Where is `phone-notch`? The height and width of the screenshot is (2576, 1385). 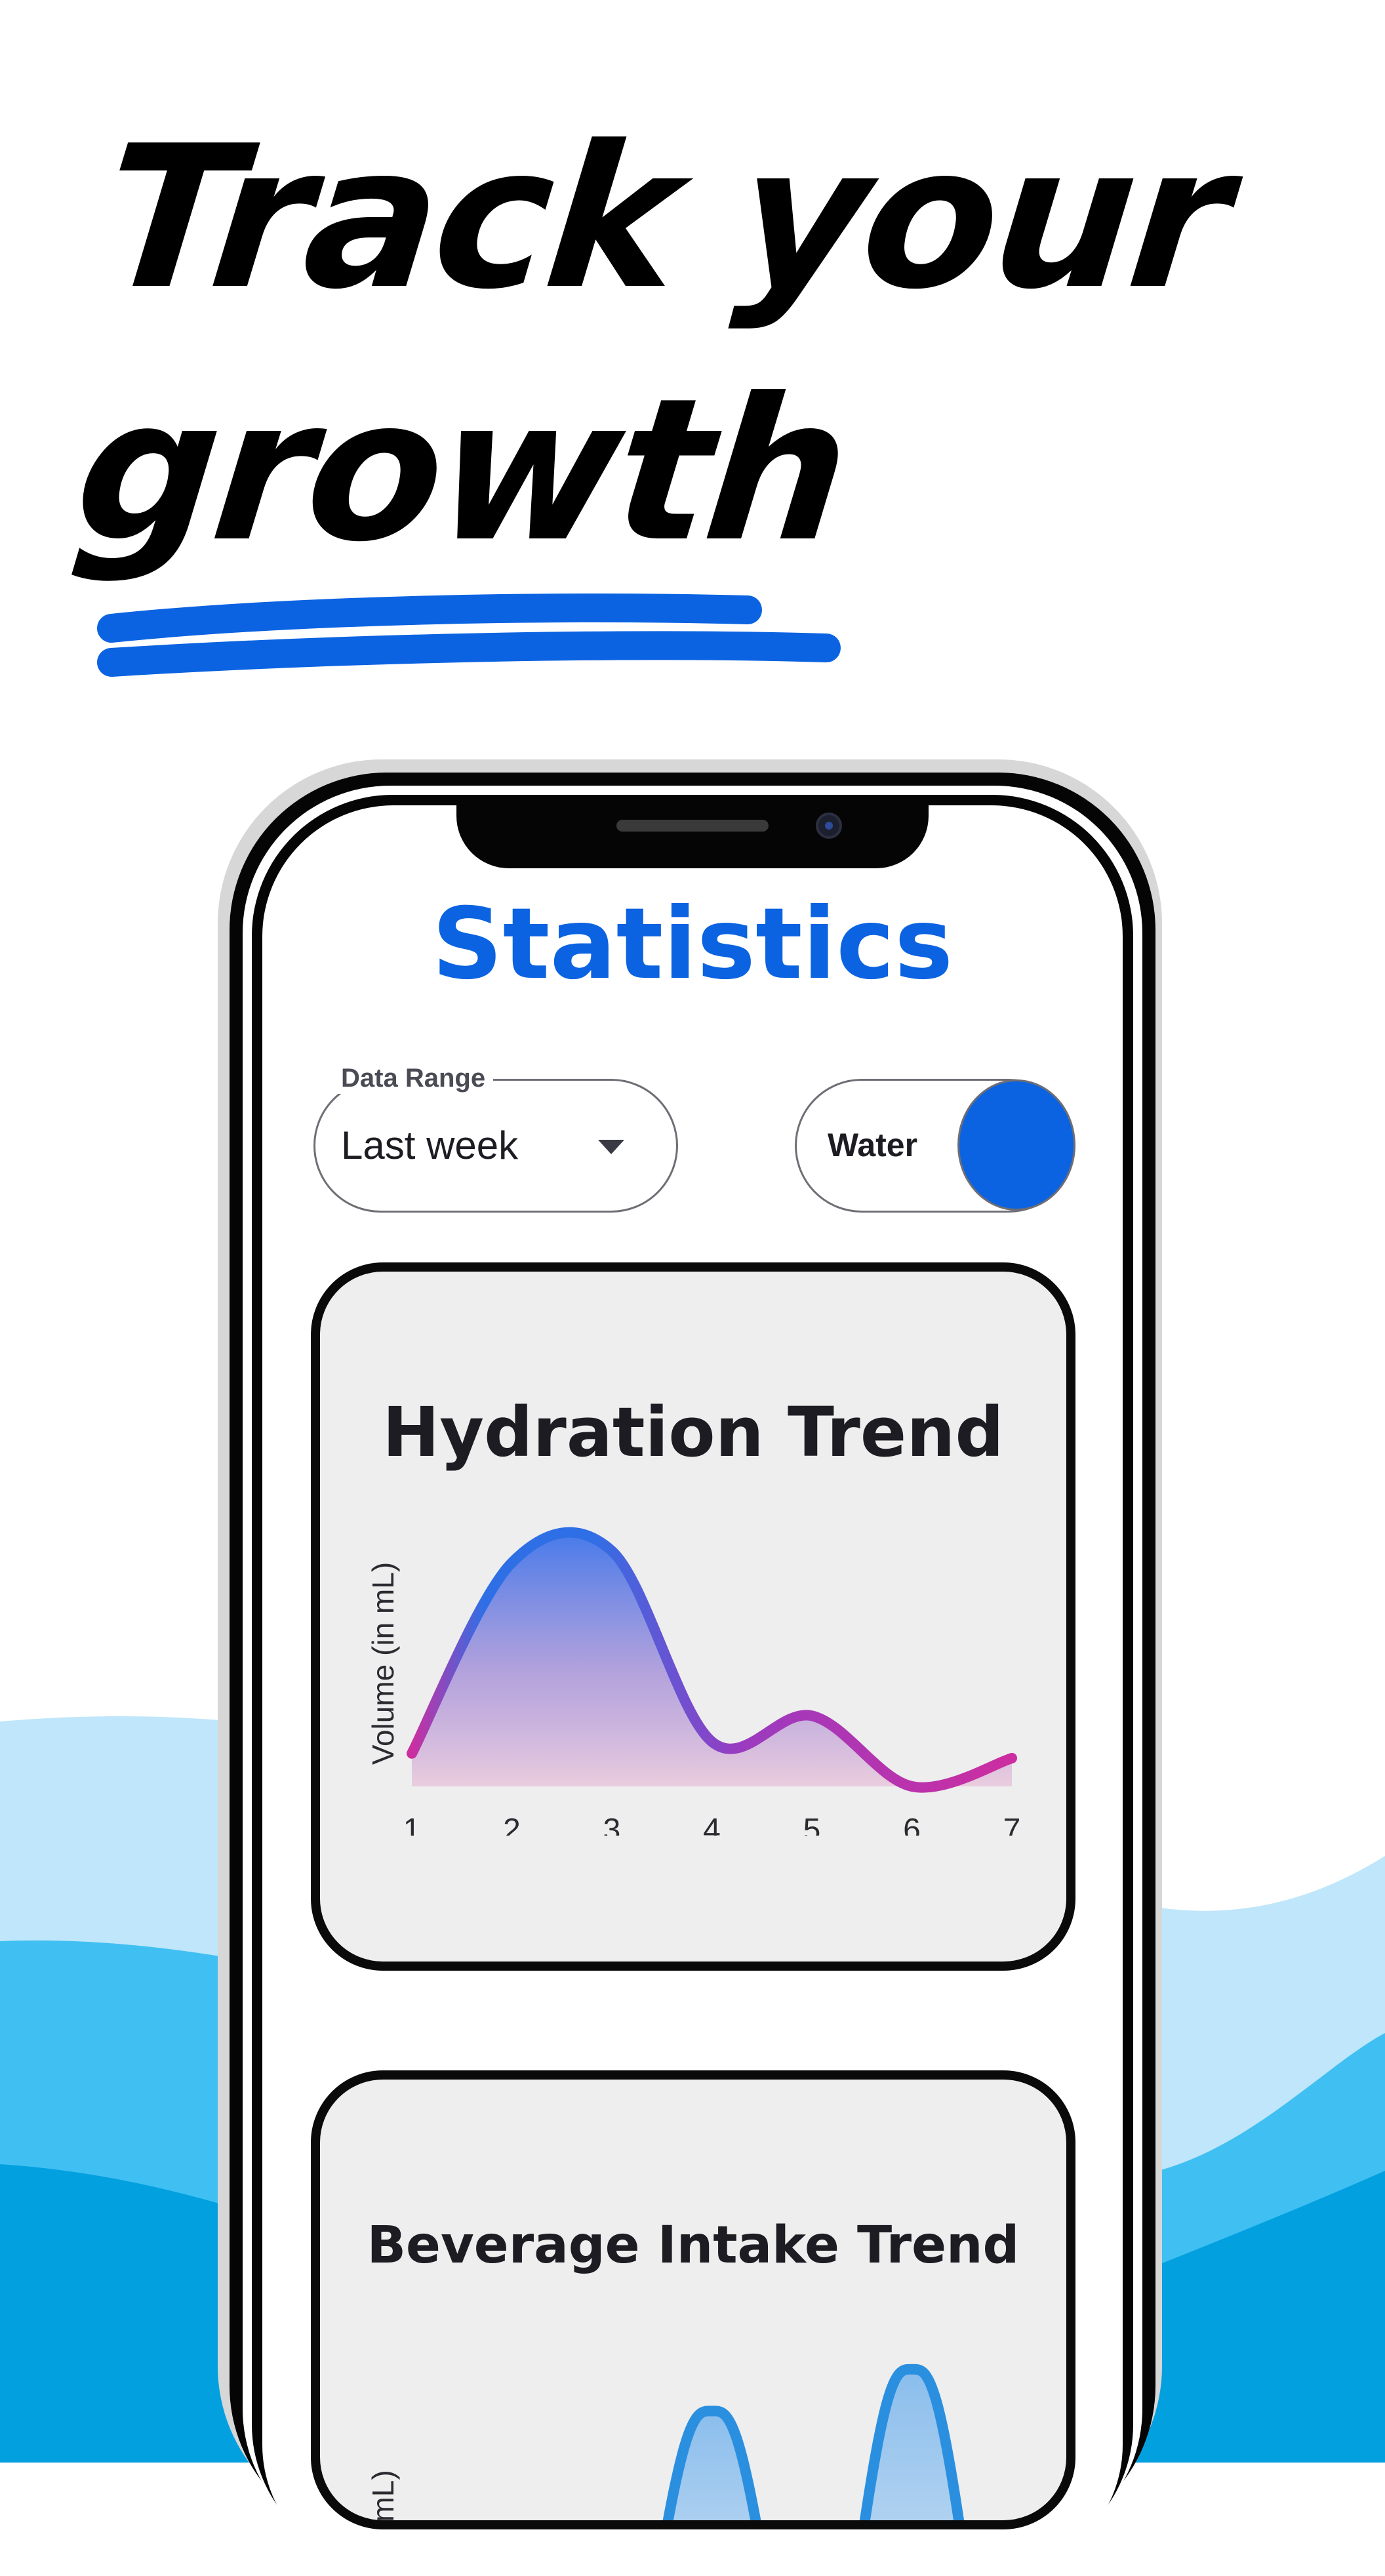
phone-notch is located at coordinates (692, 834).